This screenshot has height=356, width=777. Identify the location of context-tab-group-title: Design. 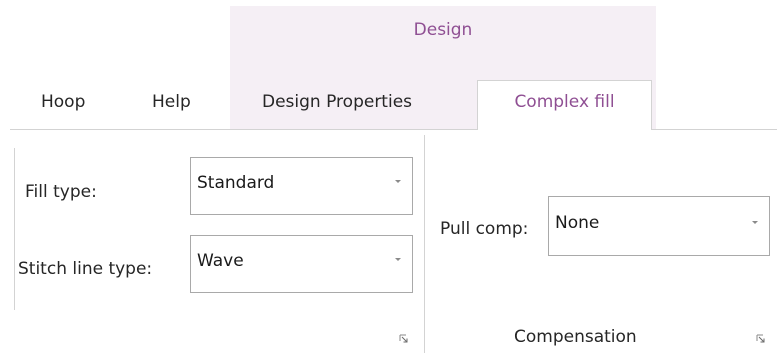
(443, 30).